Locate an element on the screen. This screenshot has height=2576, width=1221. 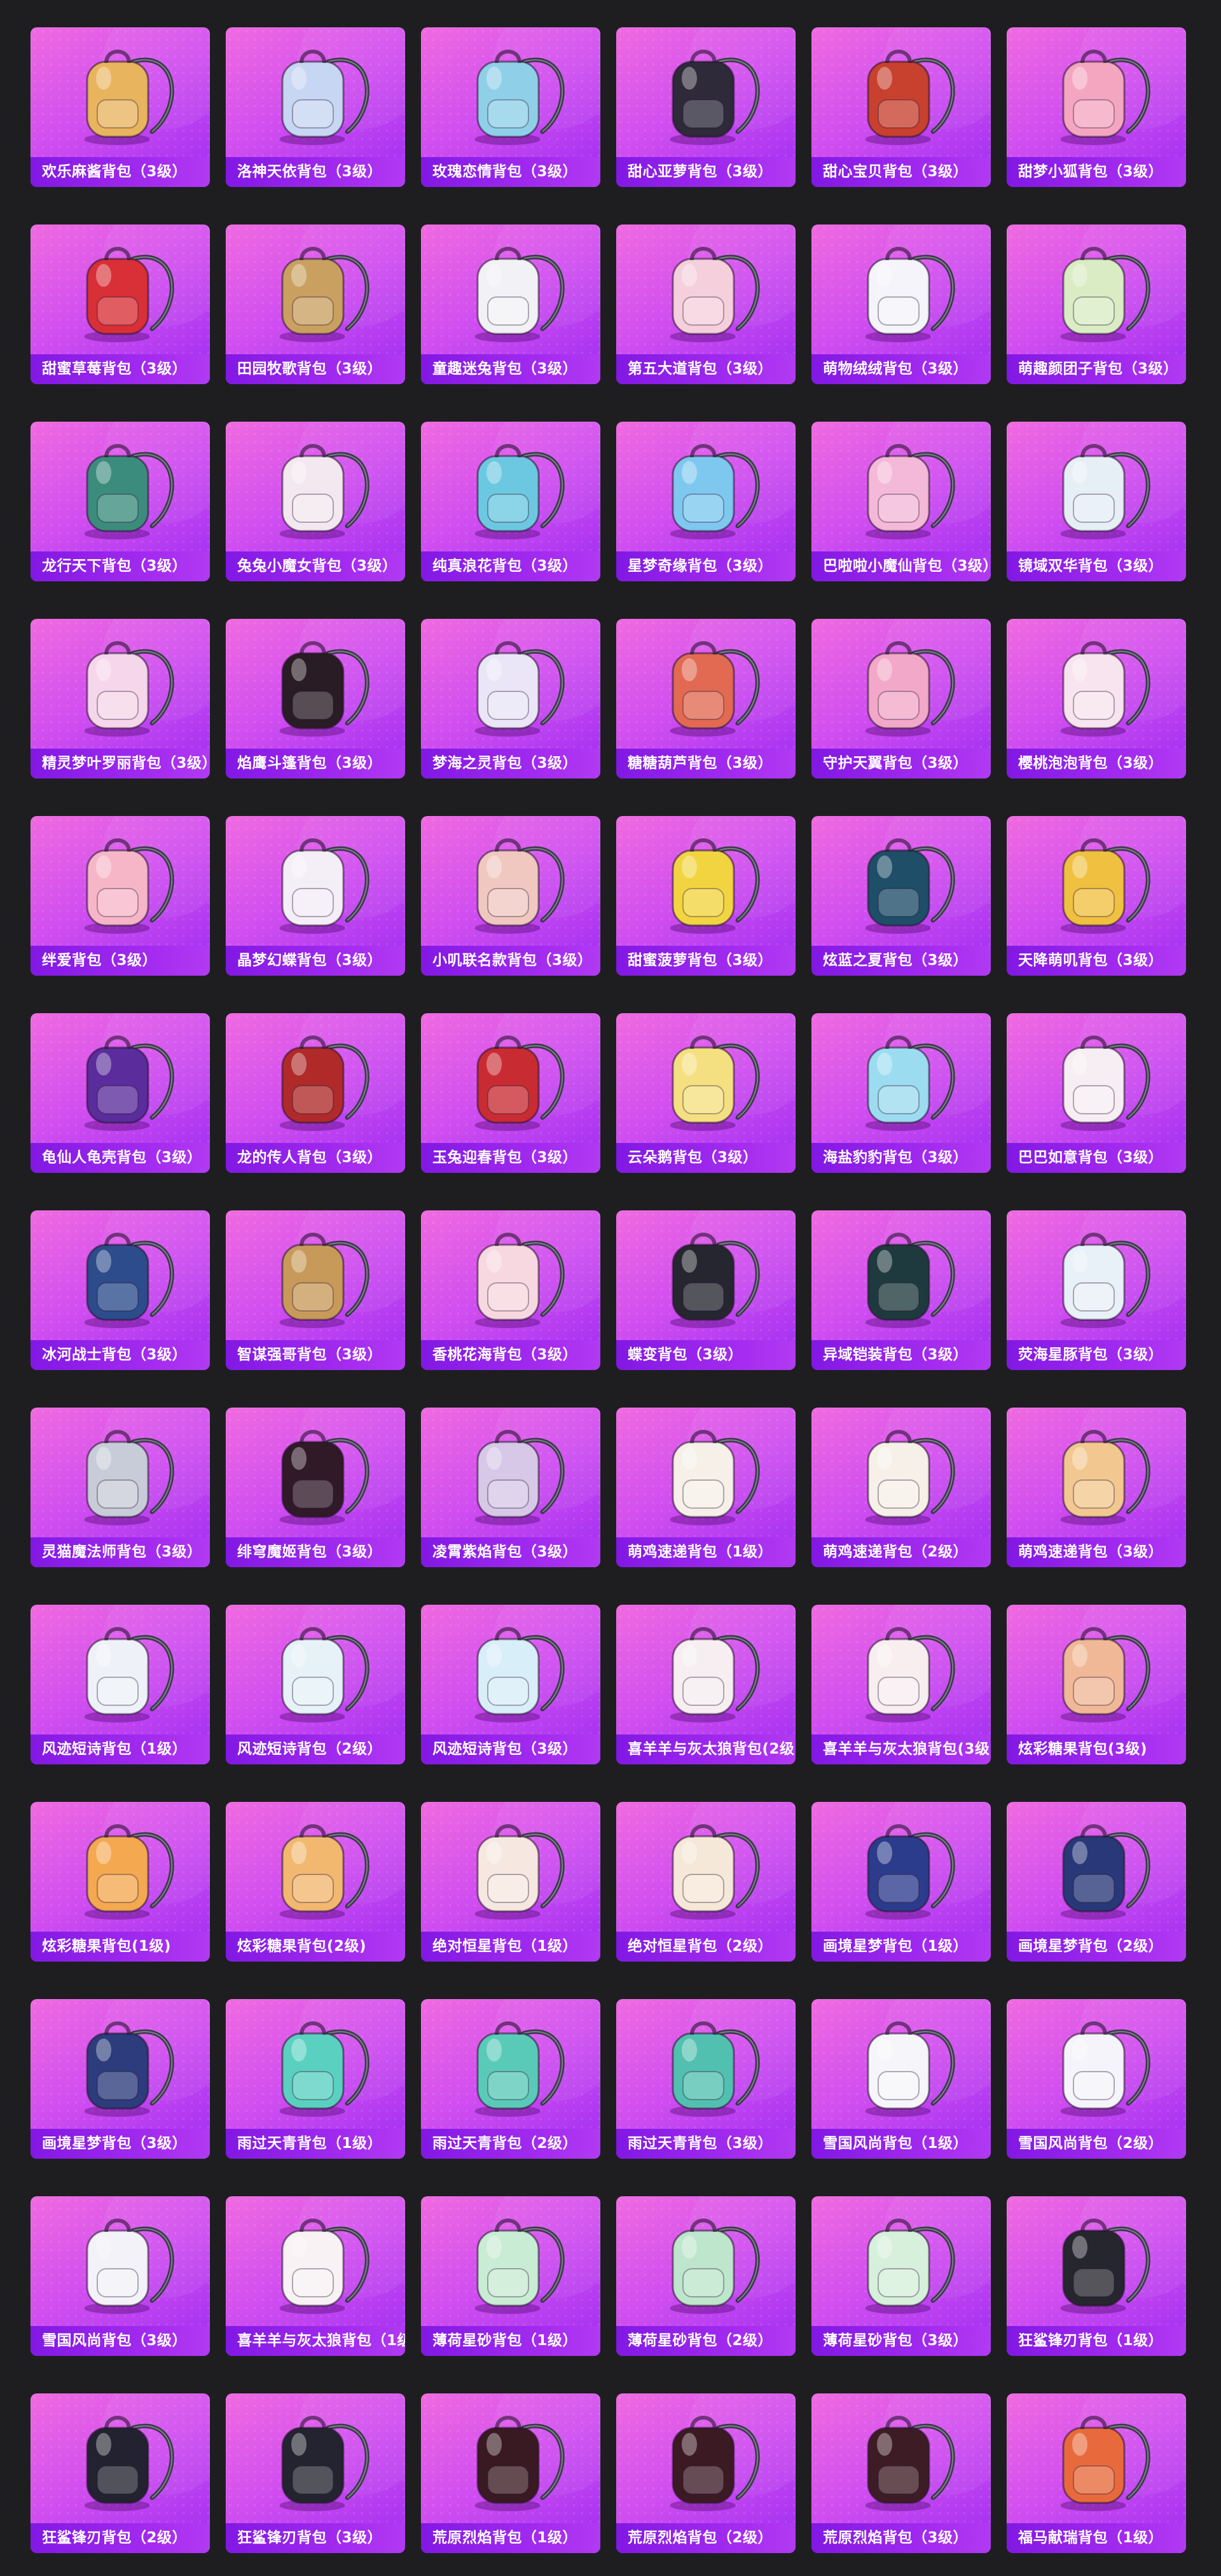
backpack-card: 萌物绒绒背包（3级） is located at coordinates (901, 304).